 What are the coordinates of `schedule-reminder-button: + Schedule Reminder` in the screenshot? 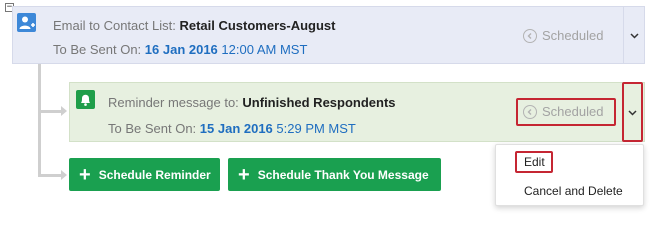 It's located at (144, 174).